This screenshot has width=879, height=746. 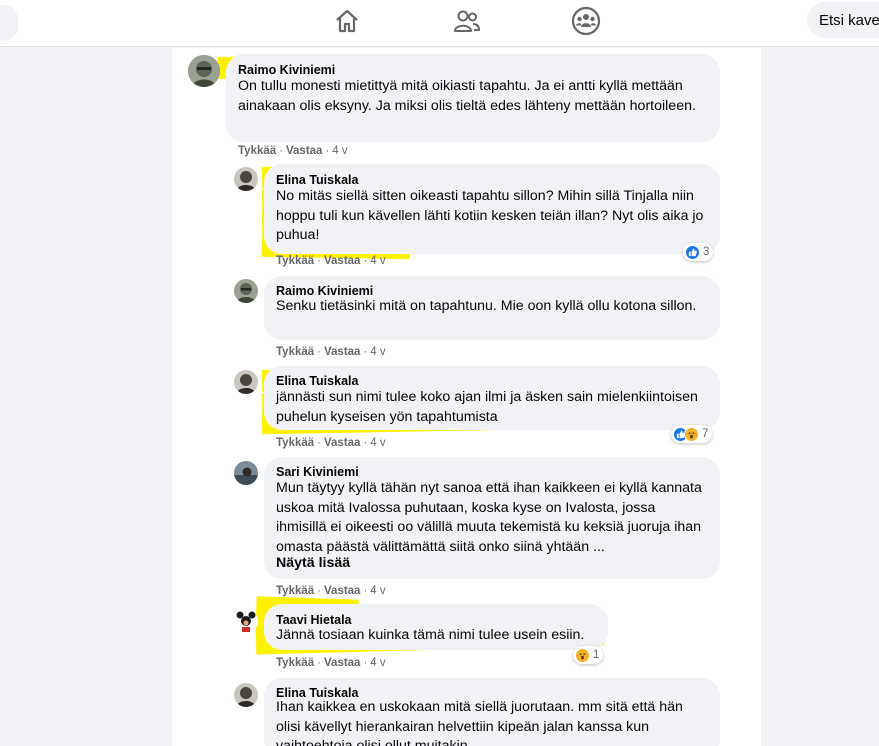 I want to click on reaction-count: 7, so click(x=692, y=434).